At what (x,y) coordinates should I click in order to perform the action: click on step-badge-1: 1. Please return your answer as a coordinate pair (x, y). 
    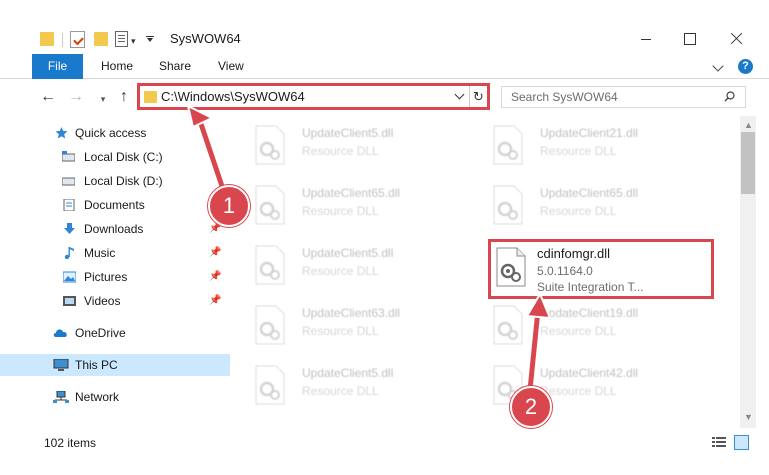
    Looking at the image, I should click on (229, 206).